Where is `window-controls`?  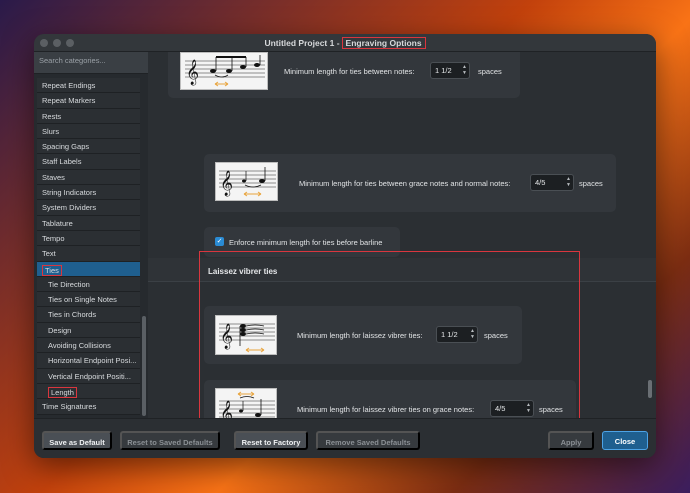
window-controls is located at coordinates (57, 43).